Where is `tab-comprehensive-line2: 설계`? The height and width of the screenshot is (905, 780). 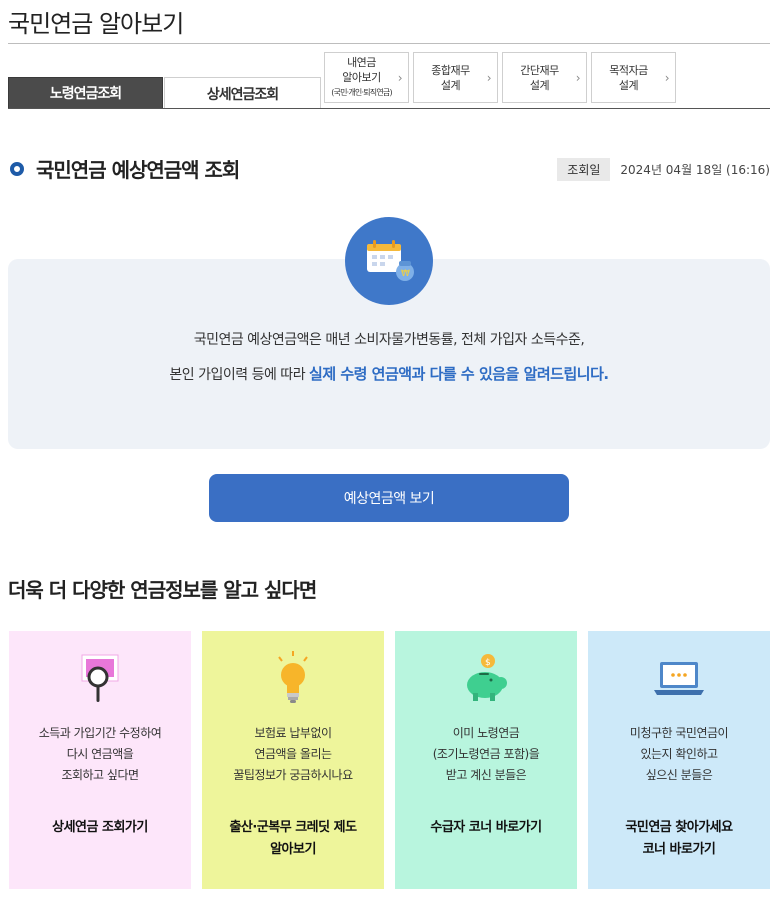
tab-comprehensive-line2: 설계 is located at coordinates (450, 85).